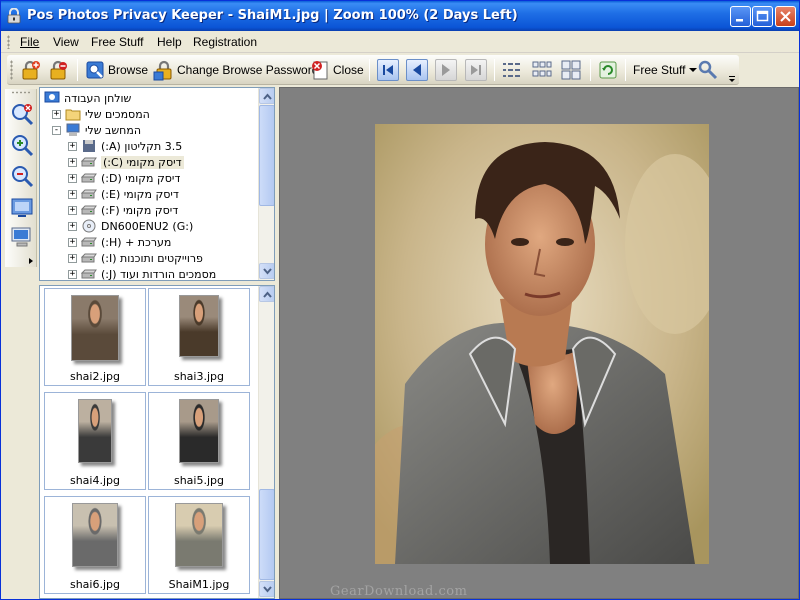 This screenshot has height=600, width=800. I want to click on tree-item: + פרוייקטים ותוכנות (I:), so click(135, 258).